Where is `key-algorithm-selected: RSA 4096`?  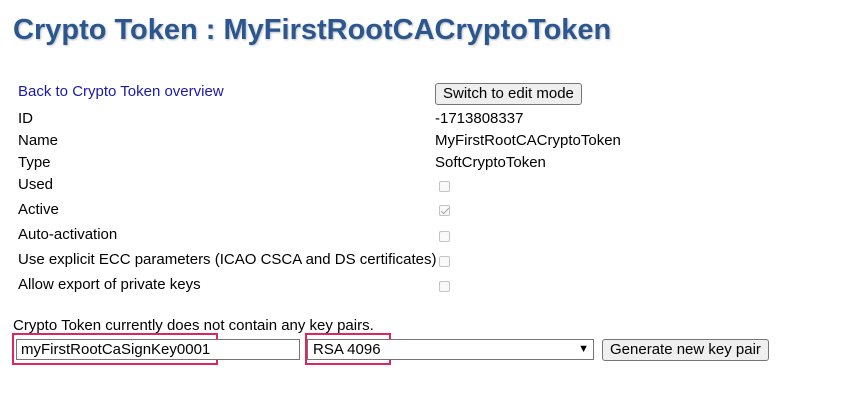 key-algorithm-selected: RSA 4096 is located at coordinates (347, 349).